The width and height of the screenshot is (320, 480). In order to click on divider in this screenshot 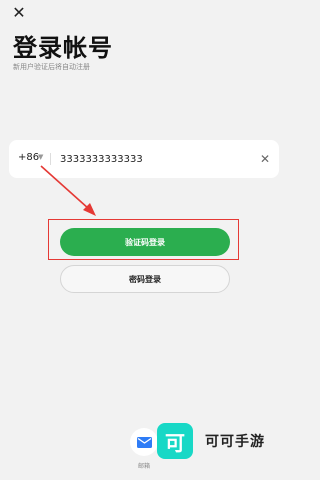, I will do `click(50, 159)`.